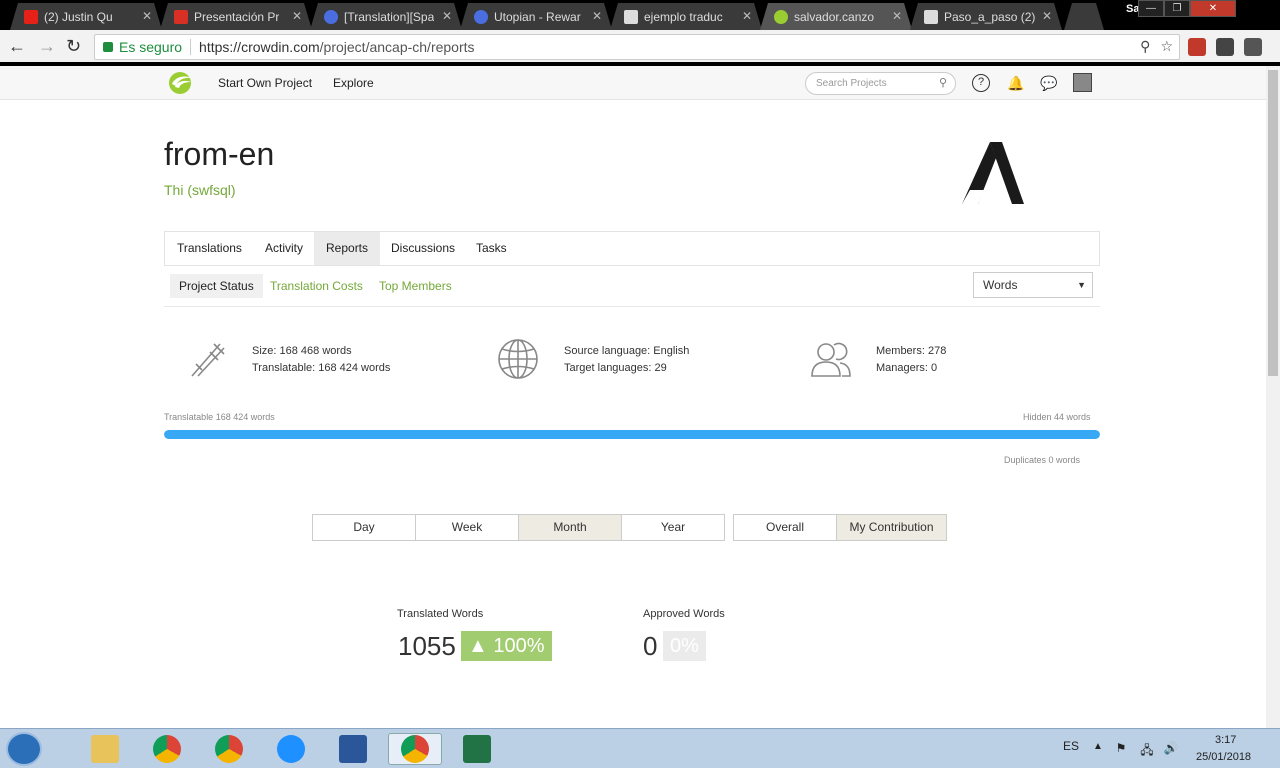  I want to click on period-day-button: Day, so click(364, 527).